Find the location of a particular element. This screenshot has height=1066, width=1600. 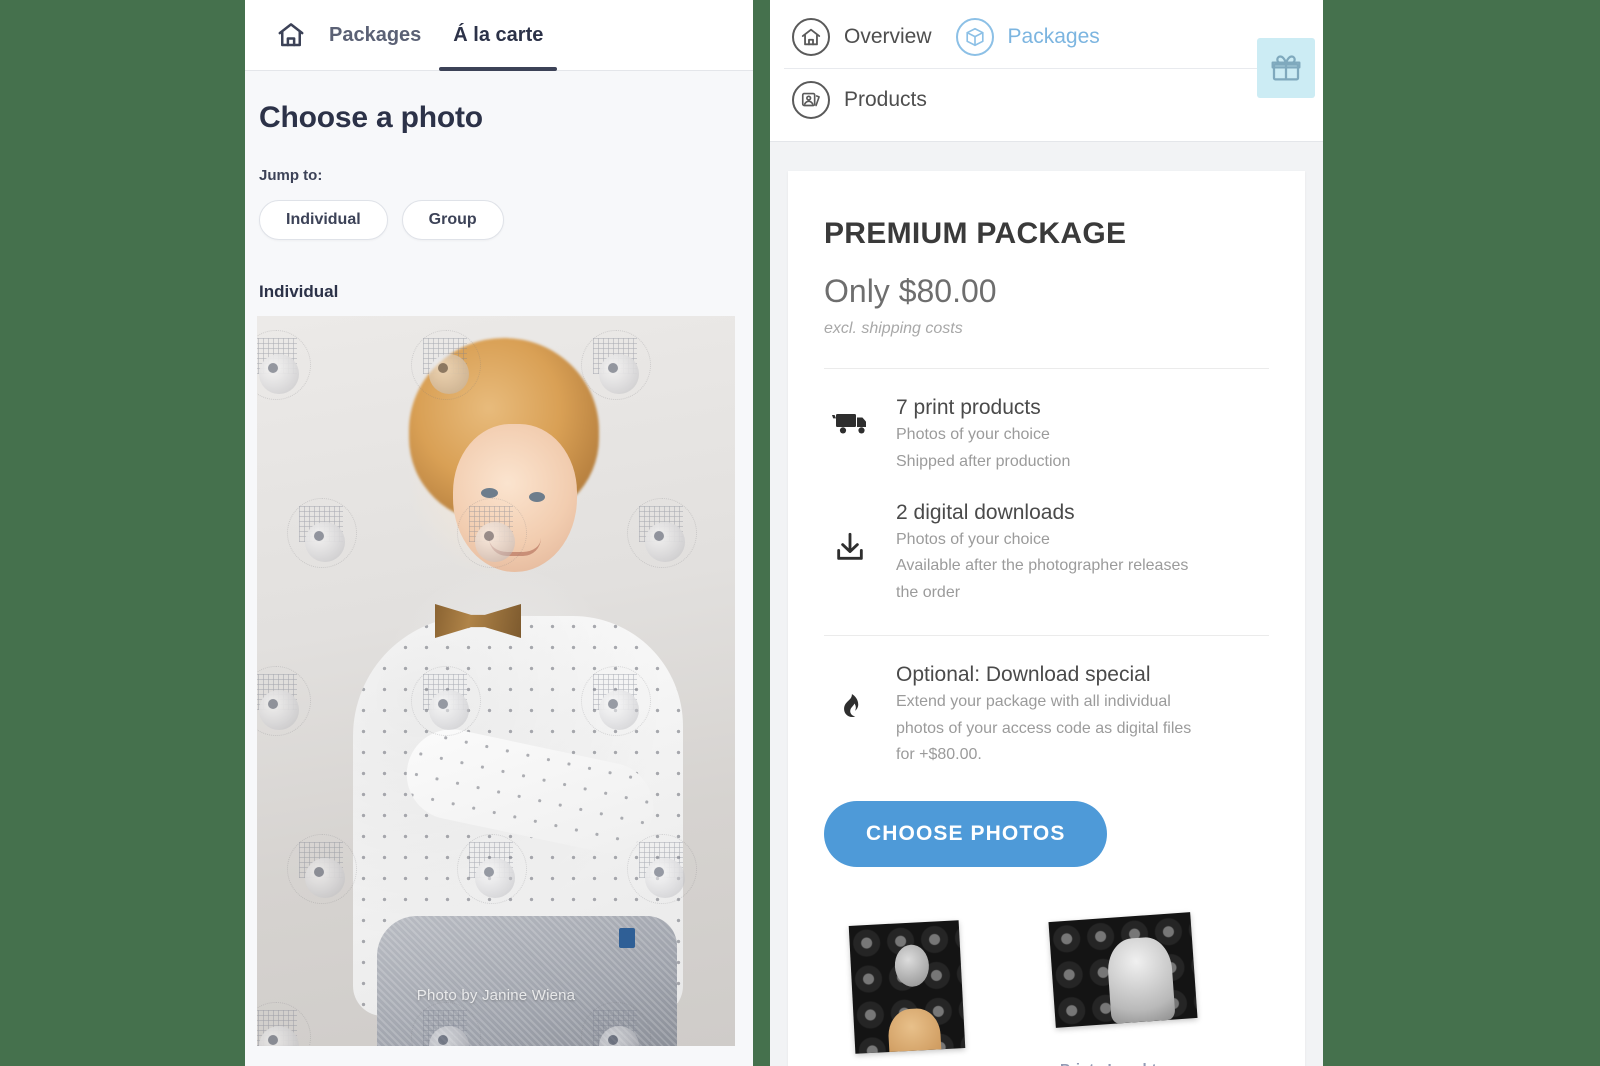

photo-shirt-tag is located at coordinates (627, 938).